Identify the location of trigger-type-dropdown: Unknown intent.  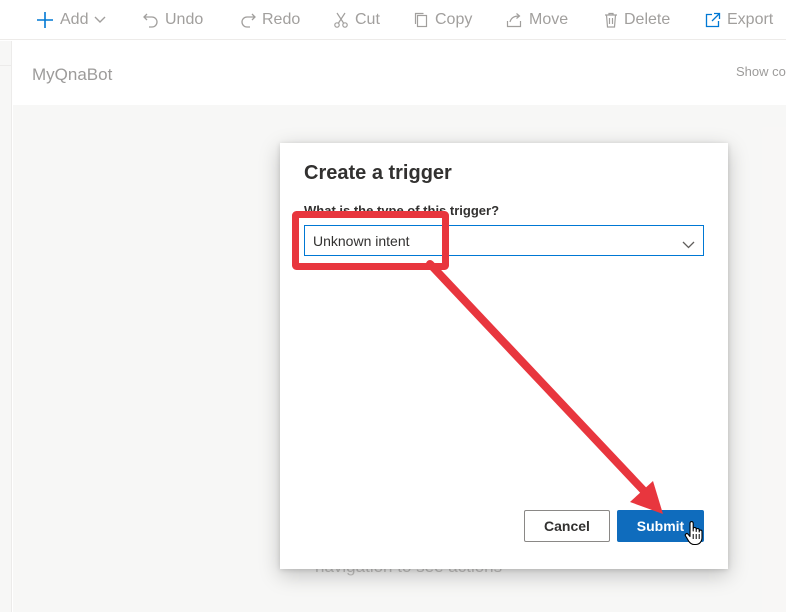
(504, 240).